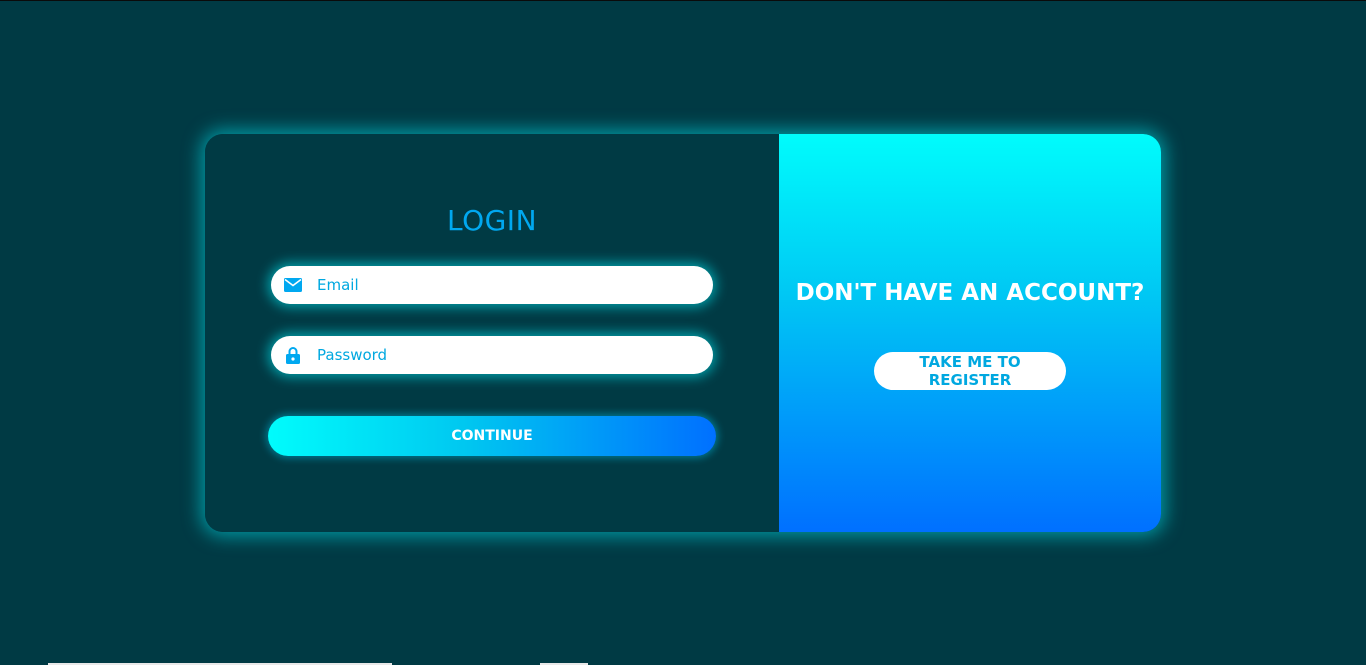 This screenshot has height=665, width=1366. I want to click on password-input, so click(502, 355).